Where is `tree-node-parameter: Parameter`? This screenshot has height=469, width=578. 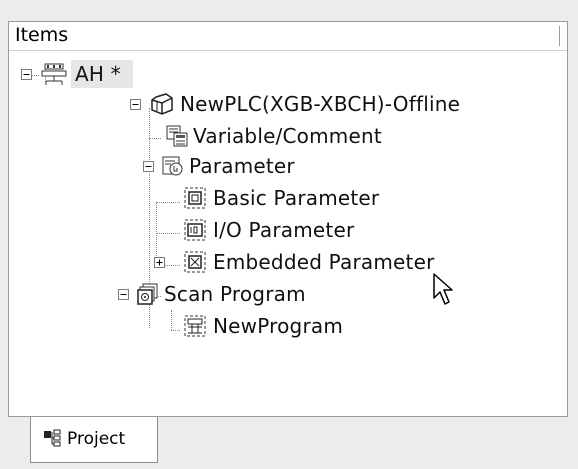
tree-node-parameter: Parameter is located at coordinates (243, 167).